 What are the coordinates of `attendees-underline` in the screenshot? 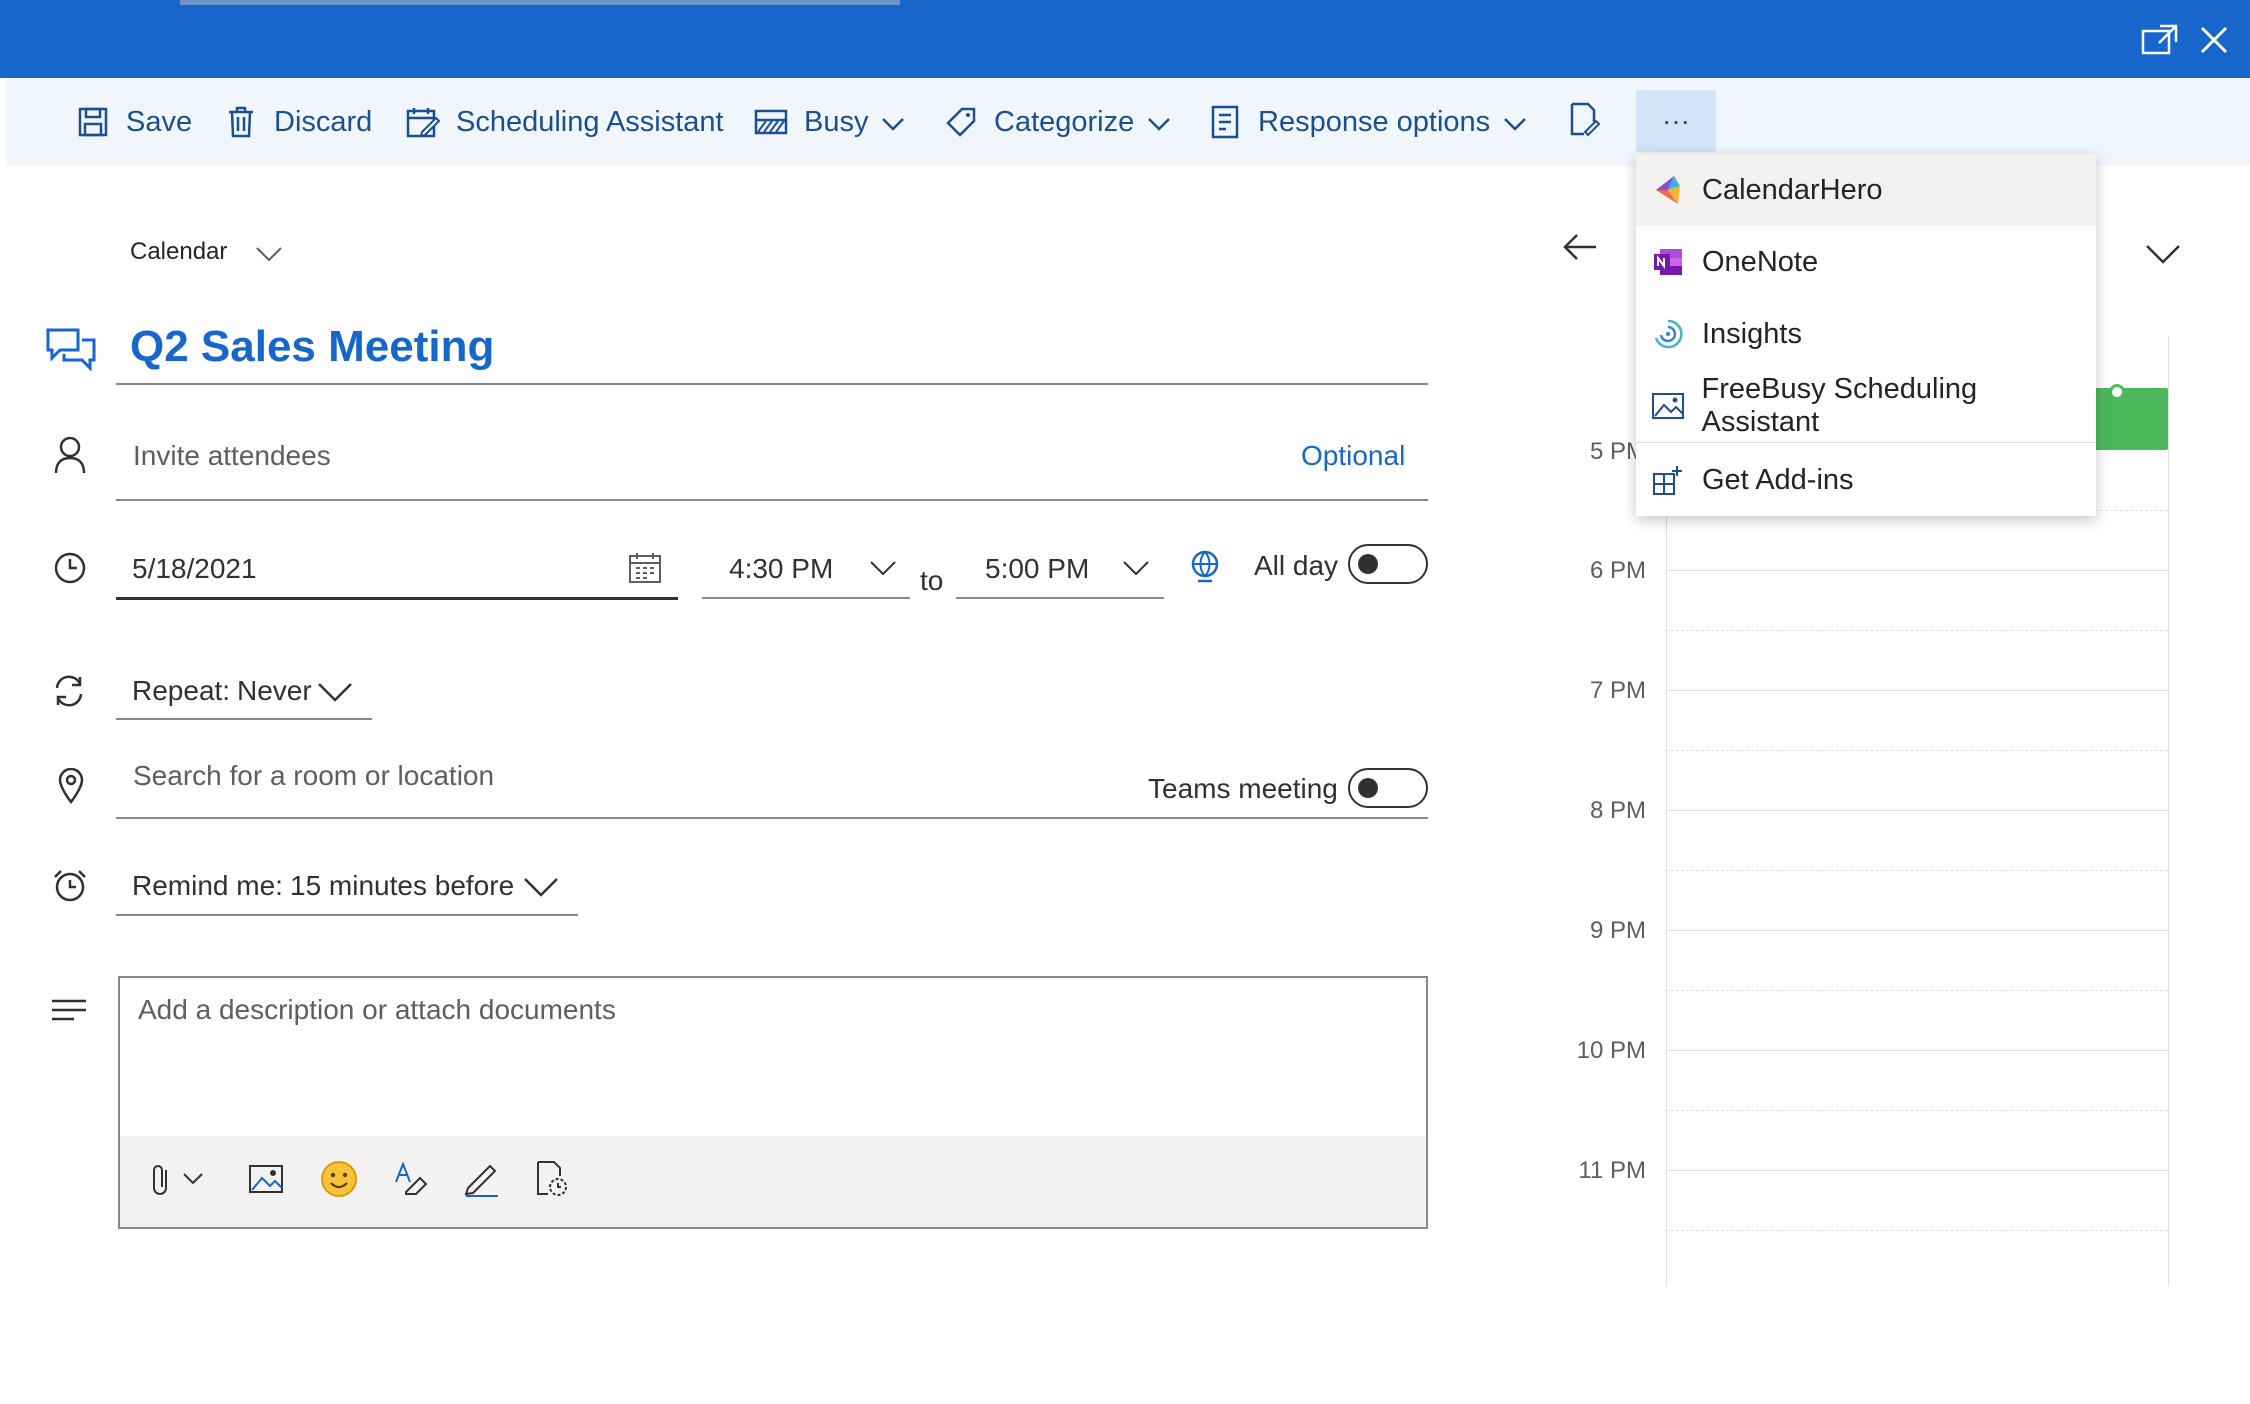 It's located at (772, 500).